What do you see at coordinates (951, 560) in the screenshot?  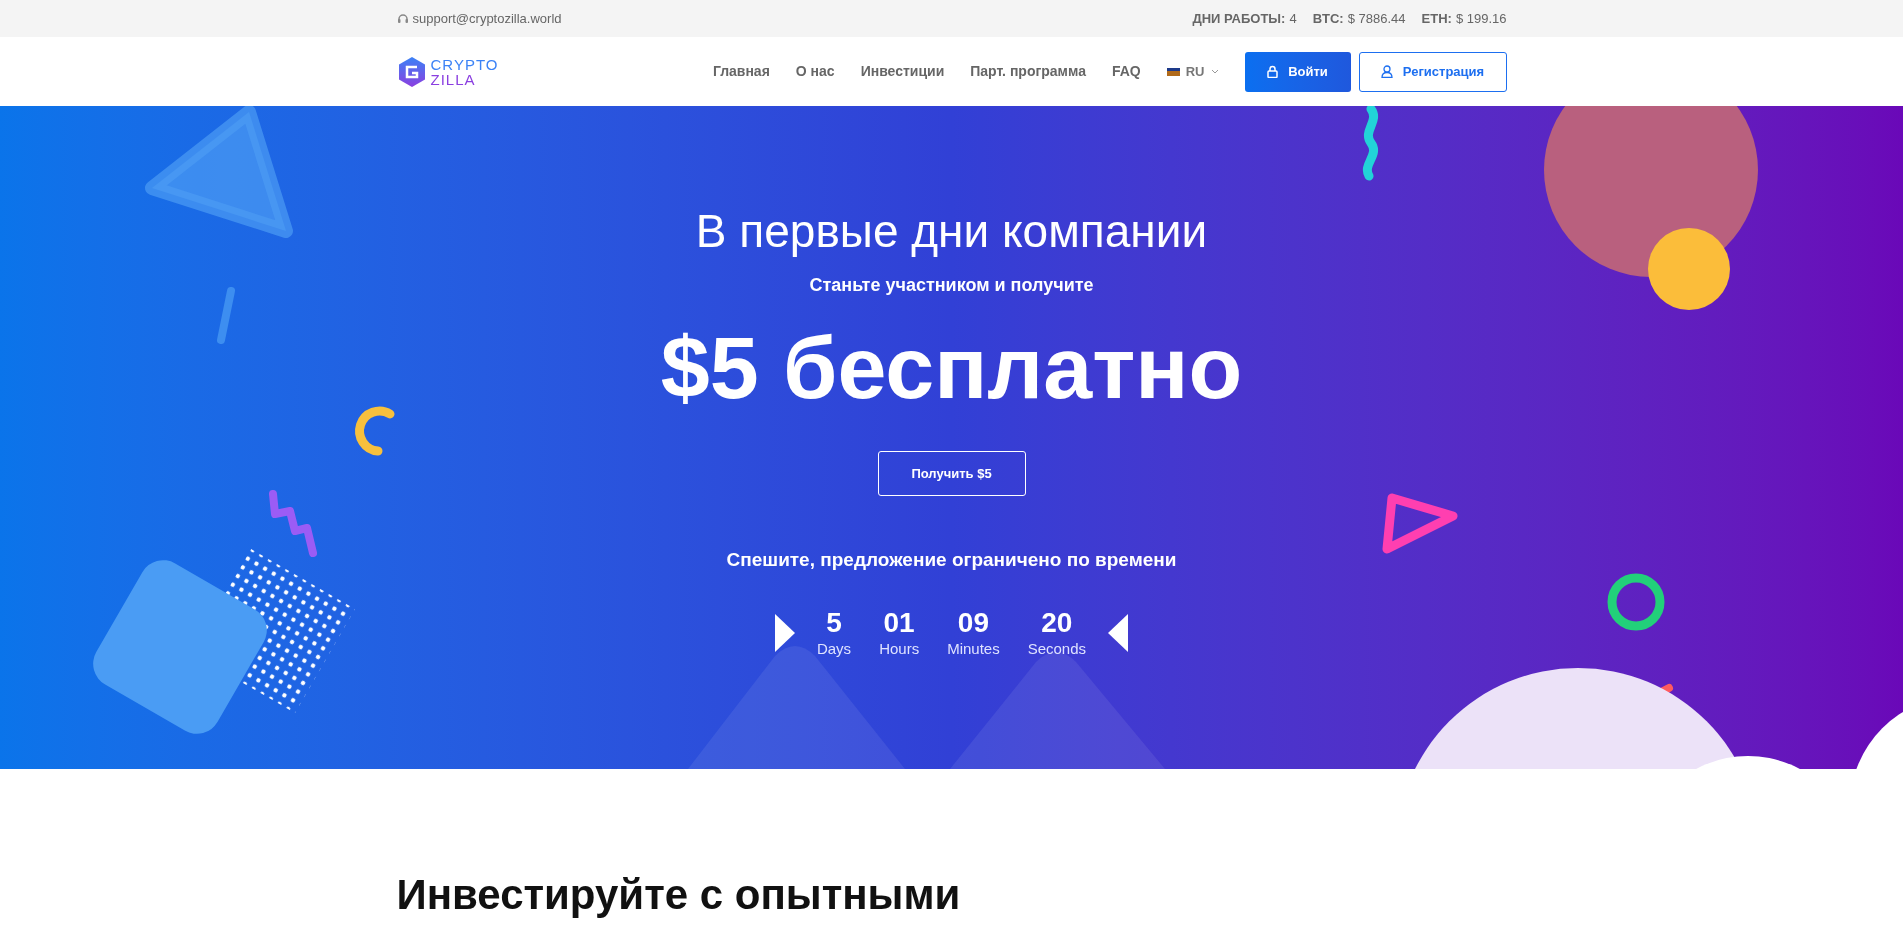 I see `offer-note: Спешите, предложение ограничено по времени` at bounding box center [951, 560].